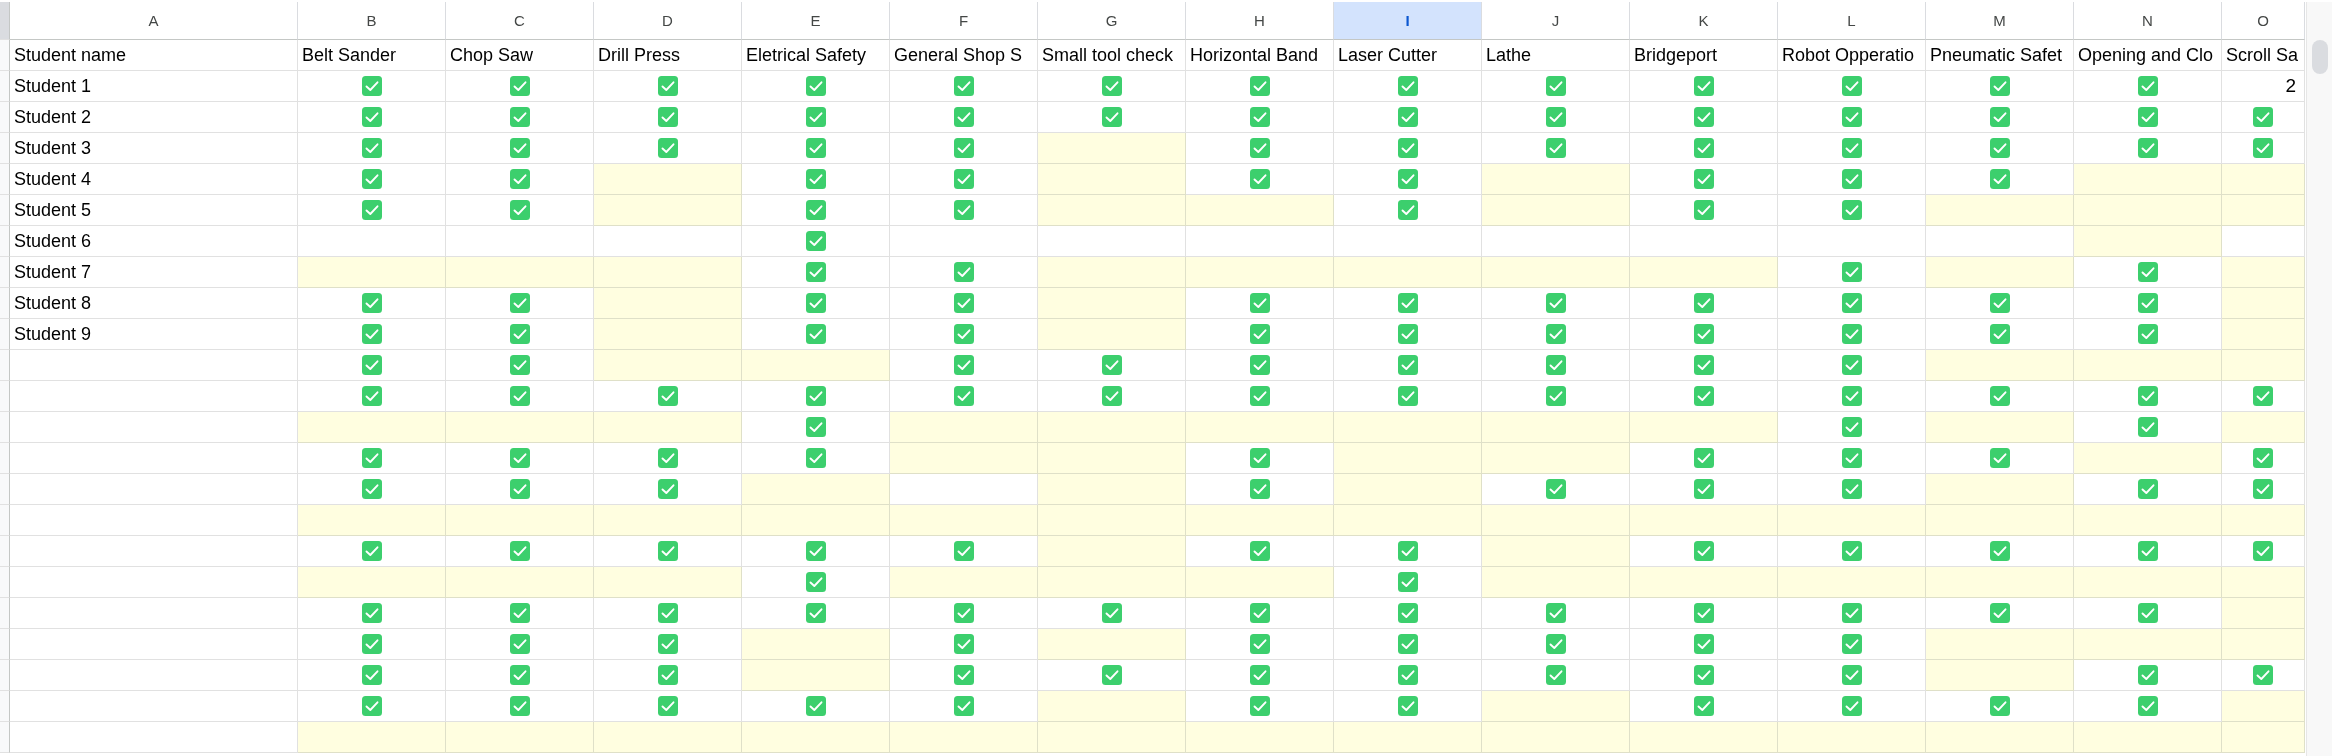 This screenshot has width=2332, height=756. I want to click on column-header: A, so click(154, 21).